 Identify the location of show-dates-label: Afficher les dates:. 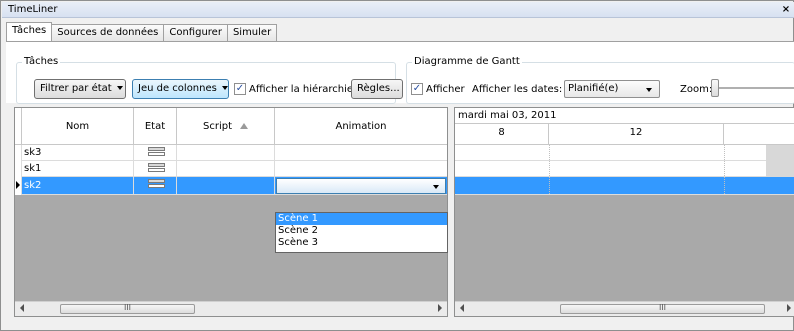
(517, 89).